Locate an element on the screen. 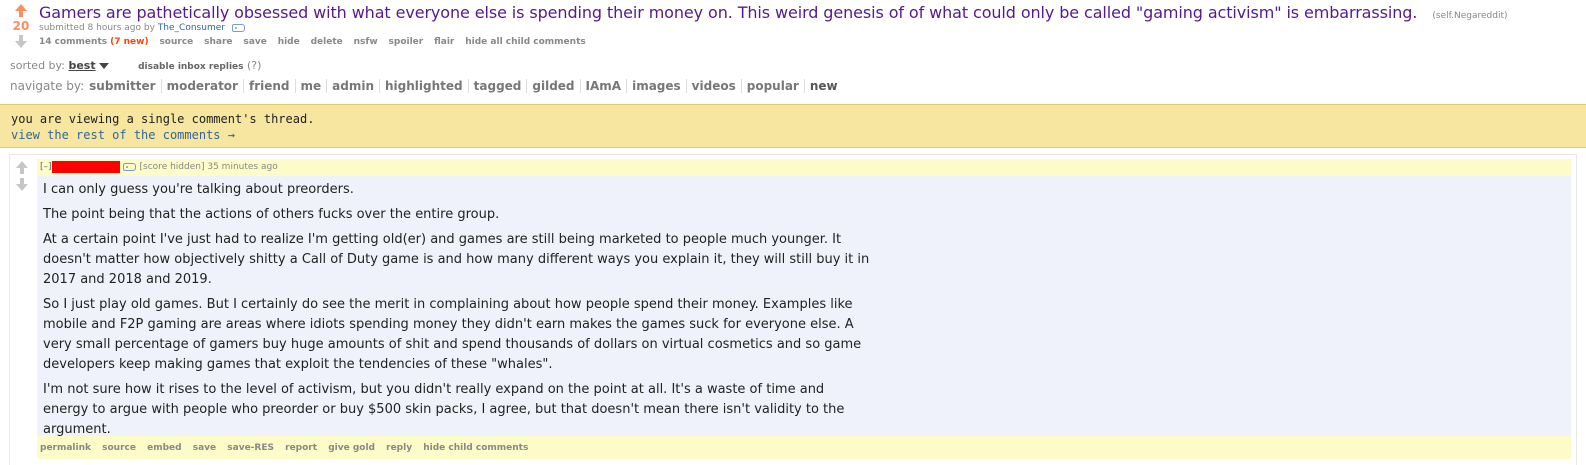 Image resolution: width=1586 pixels, height=465 pixels. nav-videos: videos is located at coordinates (714, 86).